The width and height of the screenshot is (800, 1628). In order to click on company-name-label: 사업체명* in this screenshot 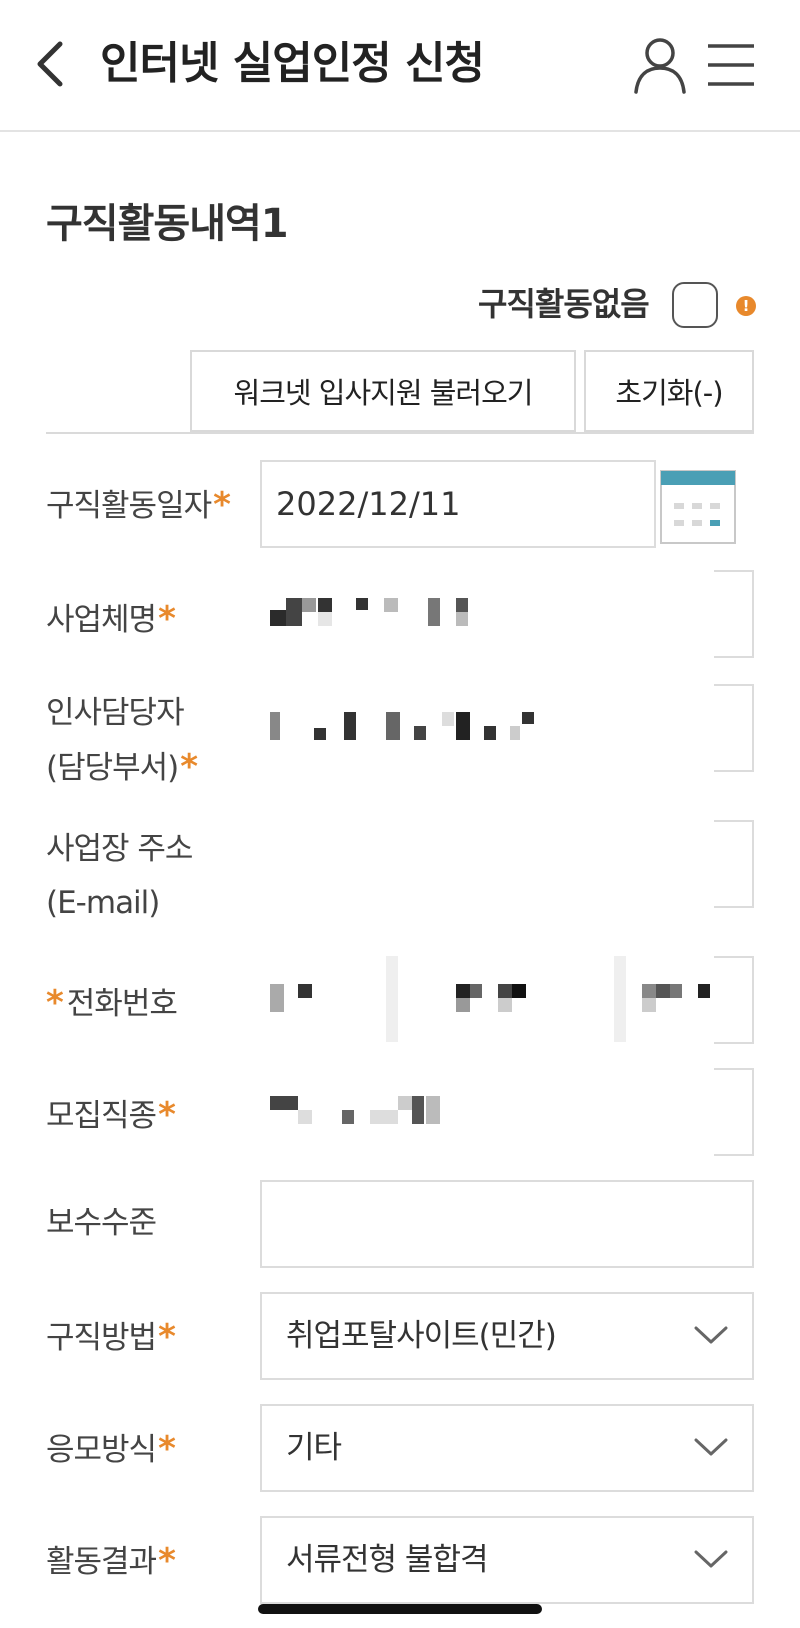, I will do `click(111, 619)`.